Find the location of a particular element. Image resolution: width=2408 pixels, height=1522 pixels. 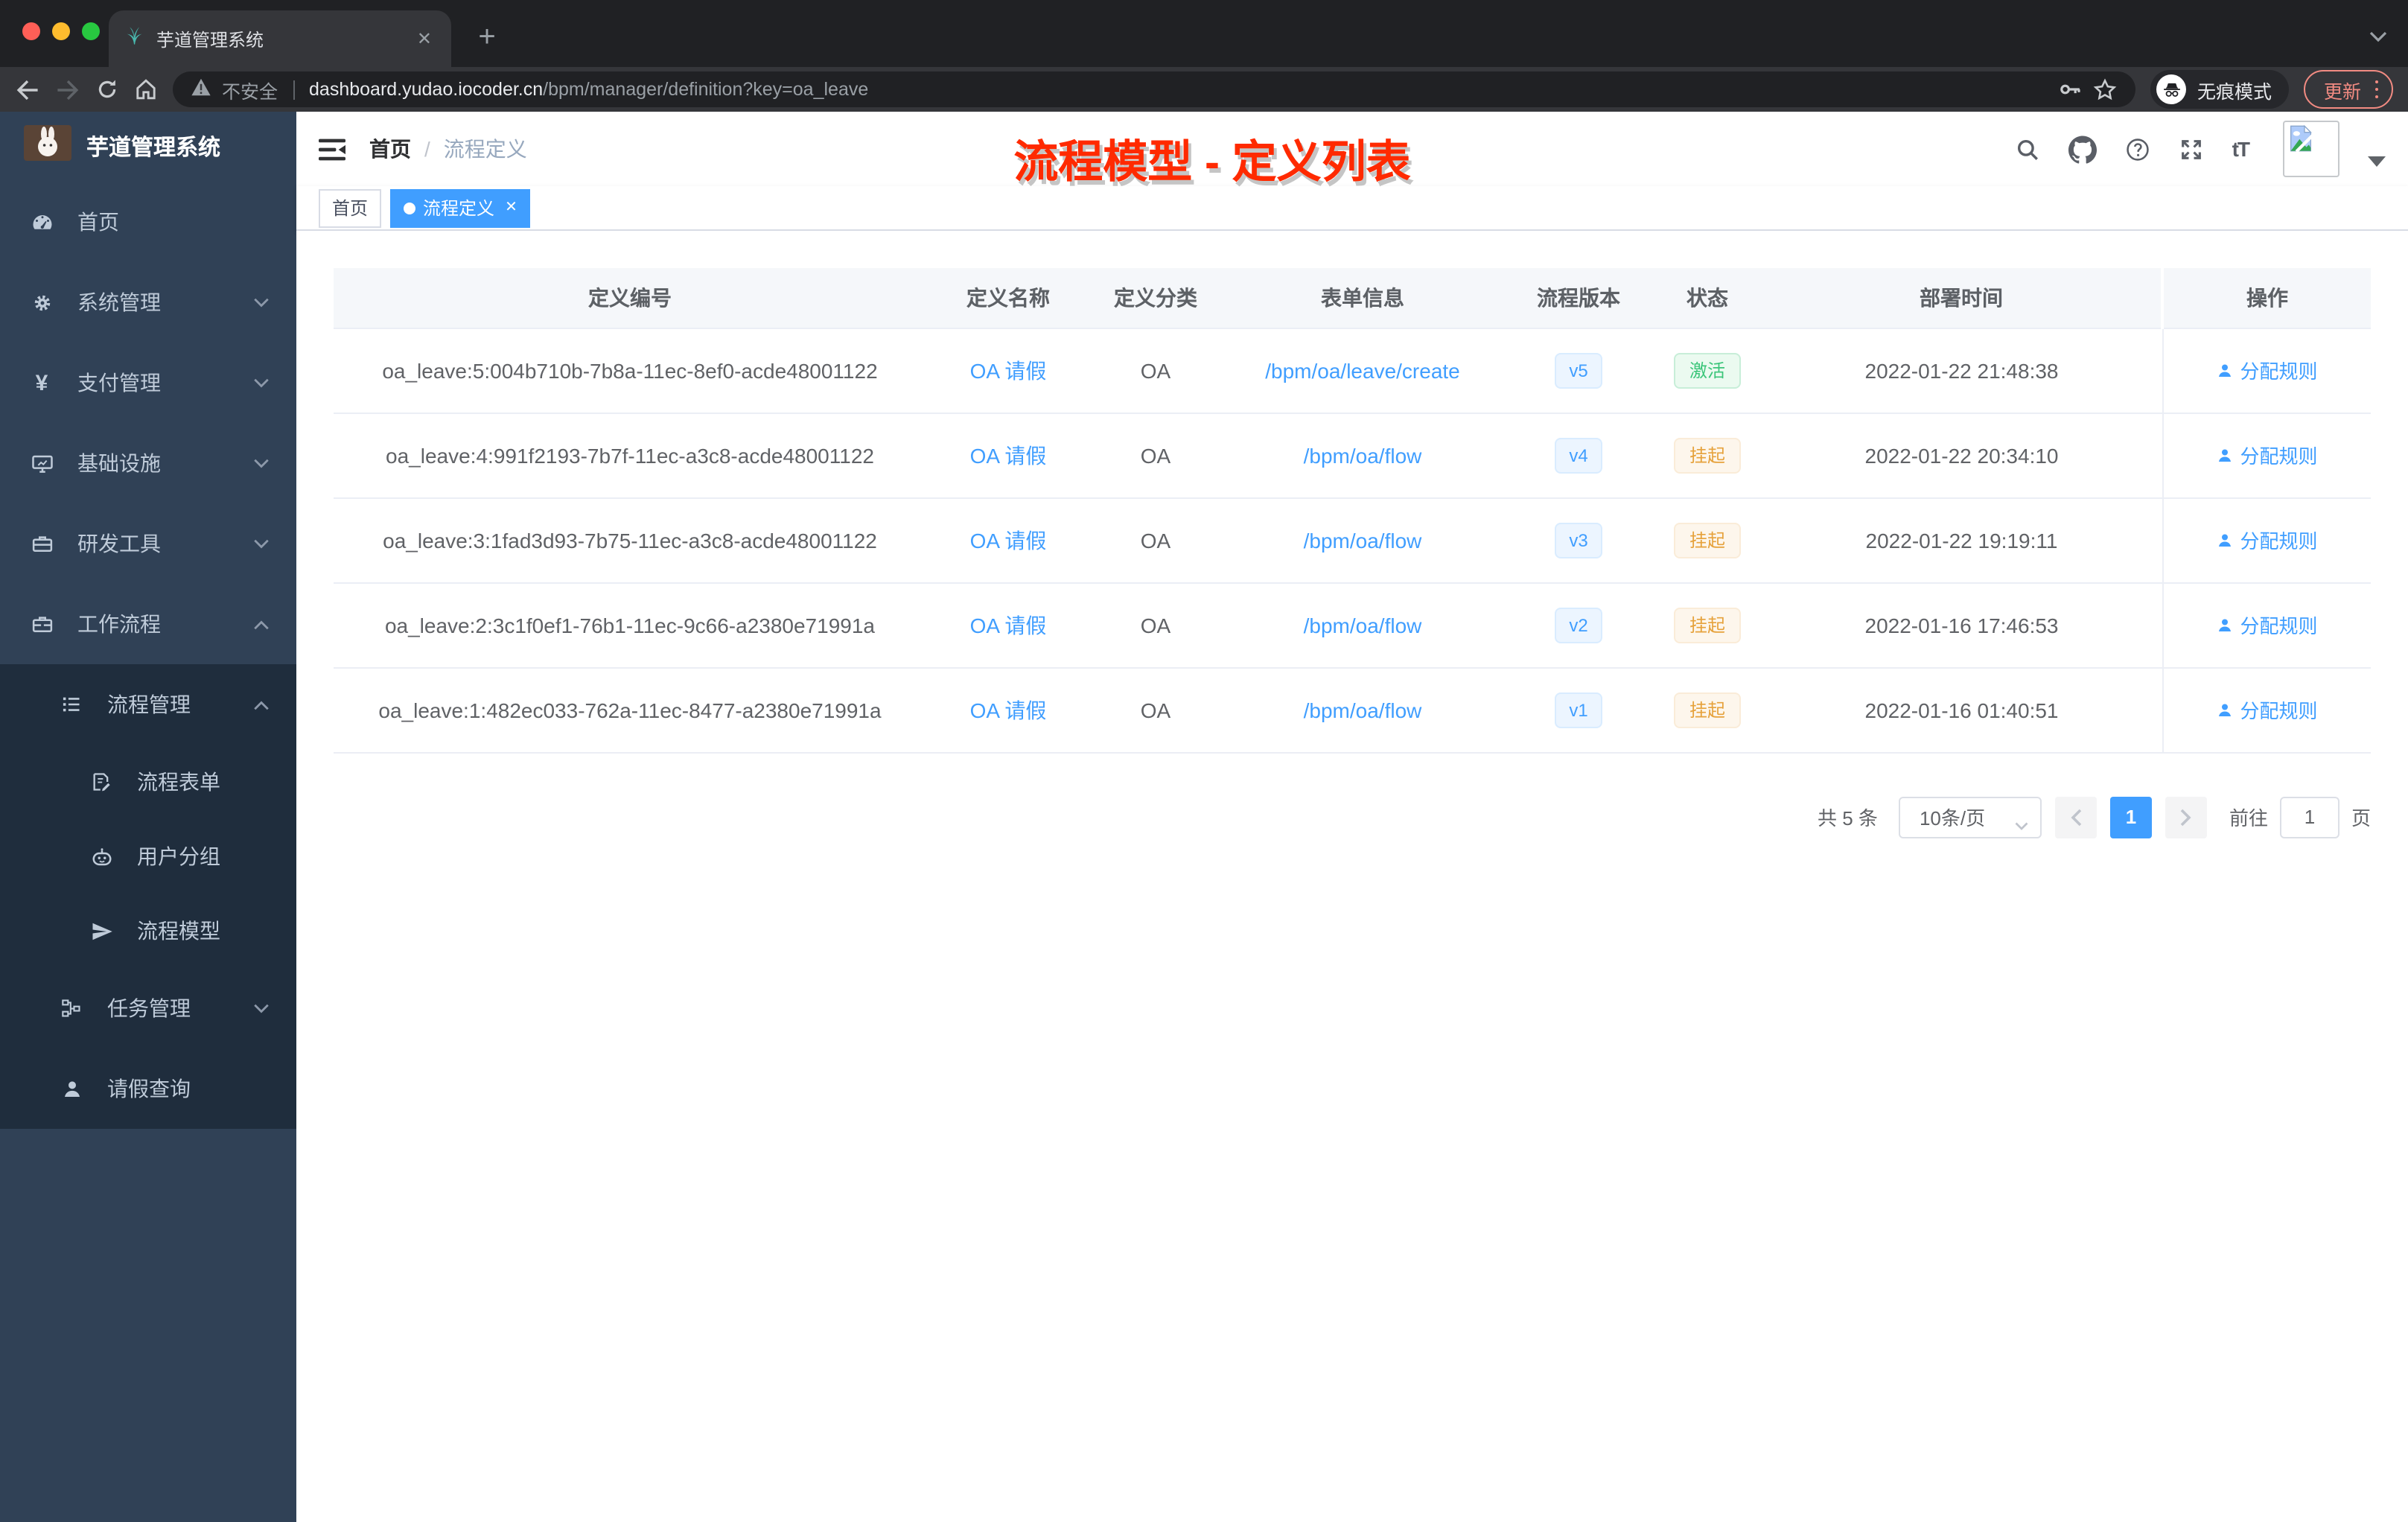

home-icon is located at coordinates (146, 89).